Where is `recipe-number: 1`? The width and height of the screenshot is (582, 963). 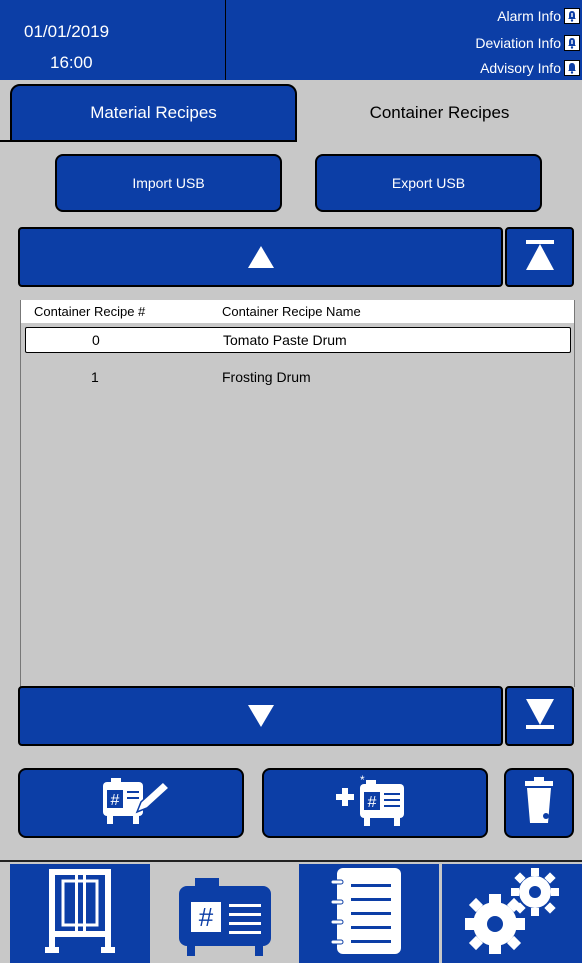 recipe-number: 1 is located at coordinates (95, 377).